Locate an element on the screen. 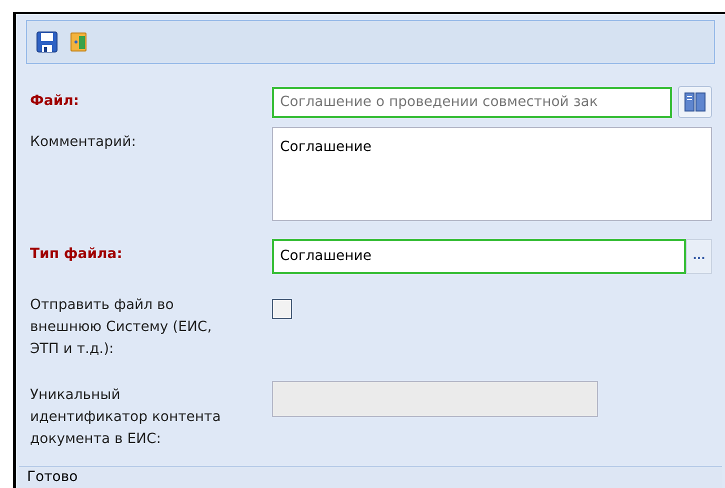  field-label: Файл: is located at coordinates (55, 101).